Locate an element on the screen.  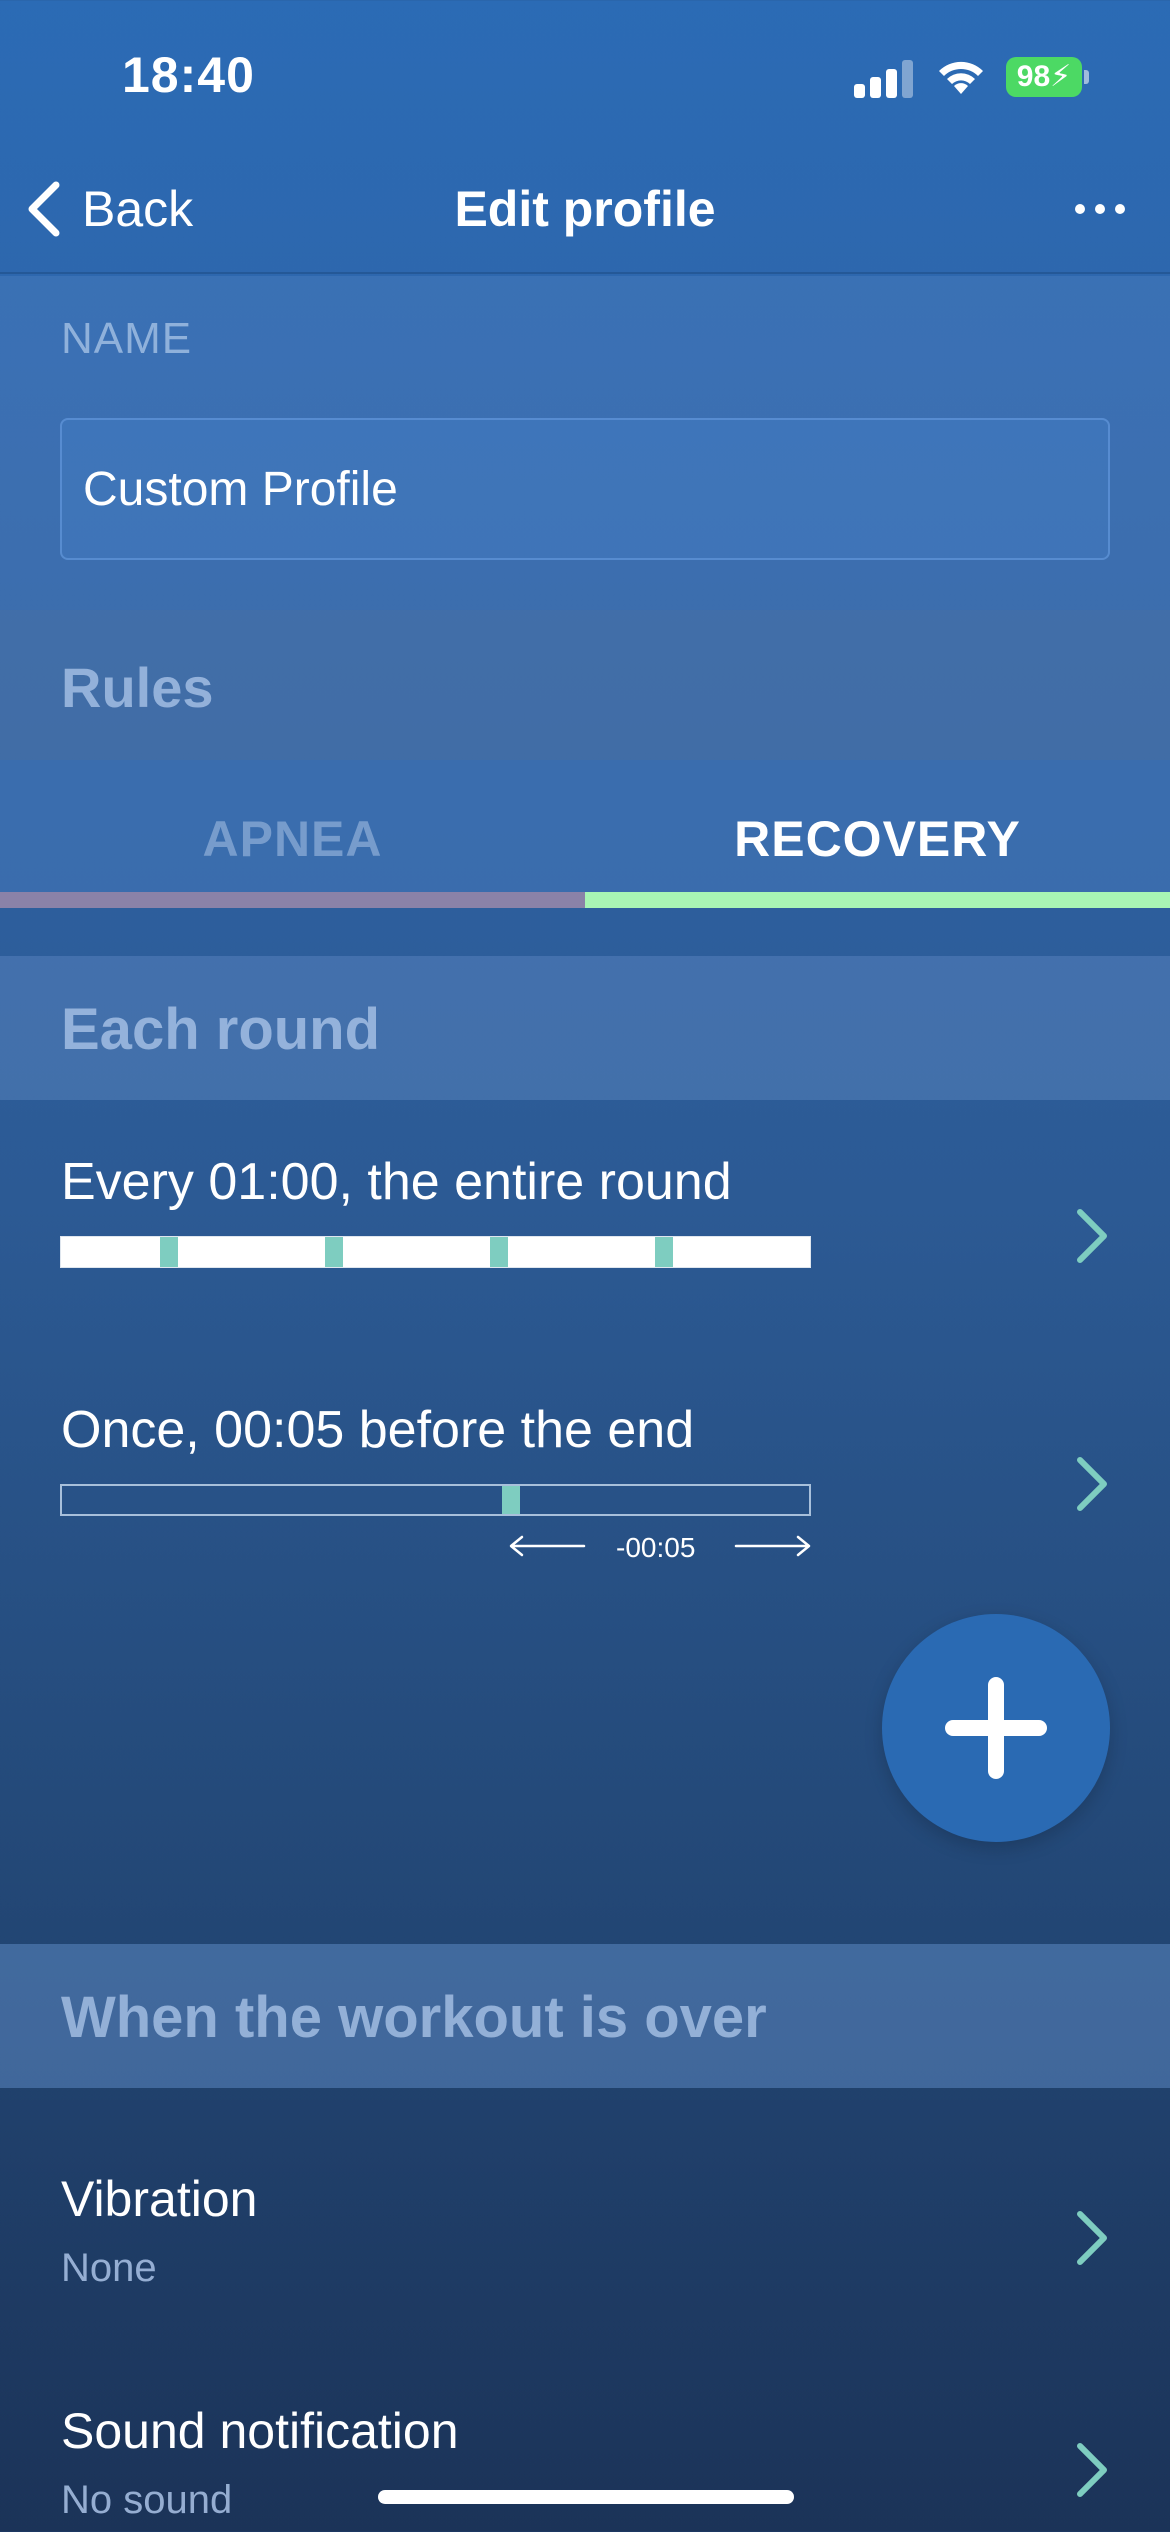
rules-tabs: APNEA RECOVERY is located at coordinates (585, 834).